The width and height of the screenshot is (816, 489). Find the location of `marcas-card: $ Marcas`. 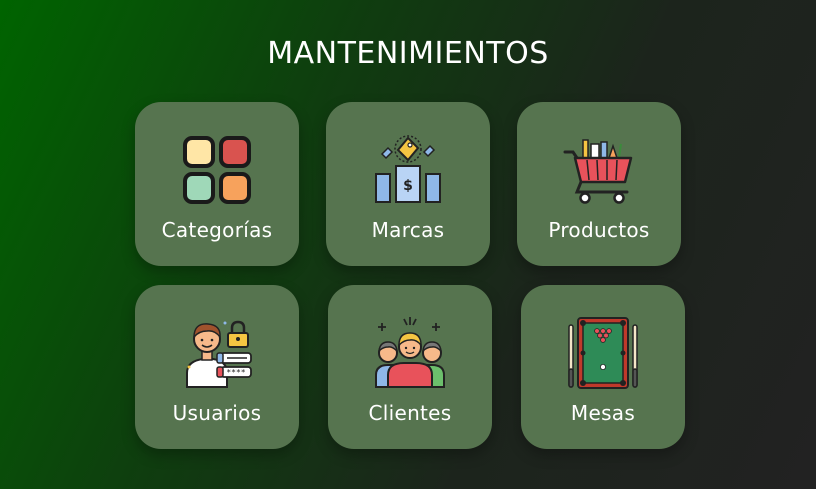

marcas-card: $ Marcas is located at coordinates (408, 184).